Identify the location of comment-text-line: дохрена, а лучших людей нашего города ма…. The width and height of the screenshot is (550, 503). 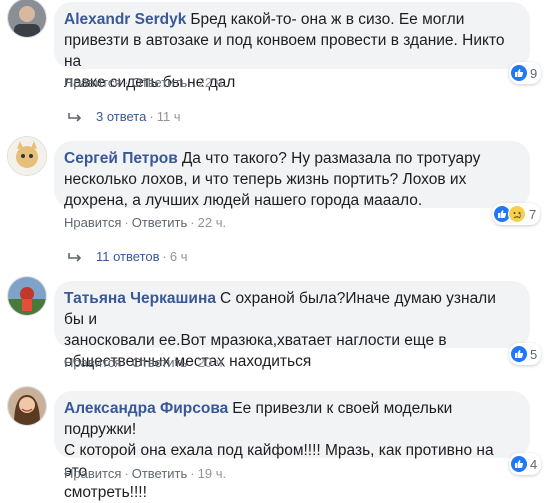
(243, 200).